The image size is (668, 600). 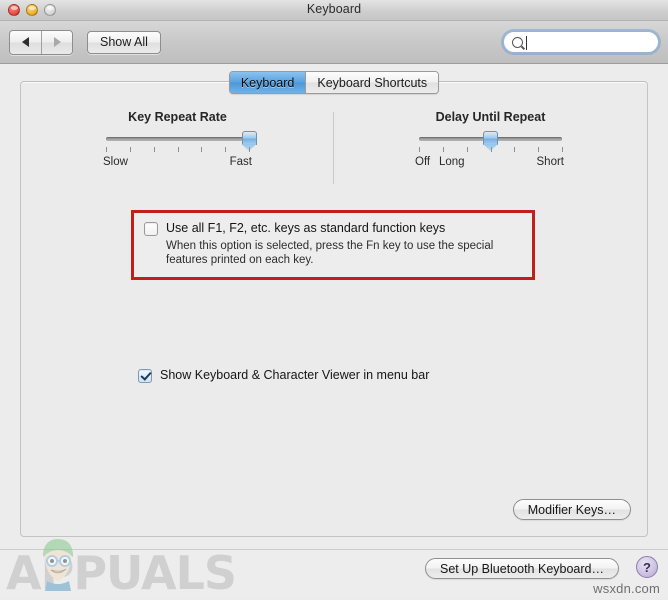 I want to click on help-button: ?, so click(x=647, y=567).